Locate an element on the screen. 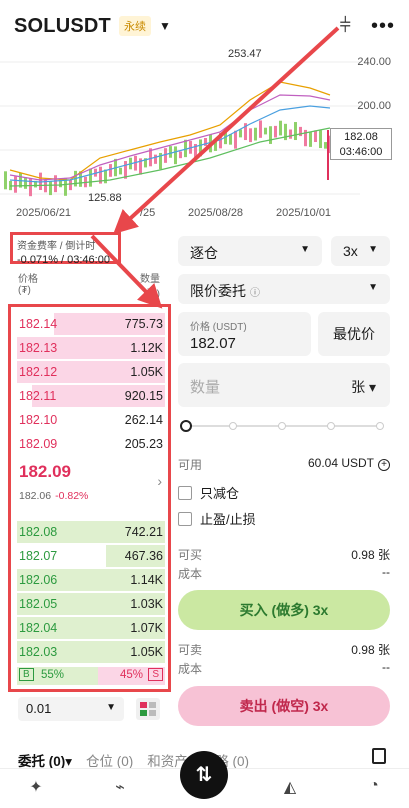  bid-row: 182.08 742.21 is located at coordinates (91, 532).